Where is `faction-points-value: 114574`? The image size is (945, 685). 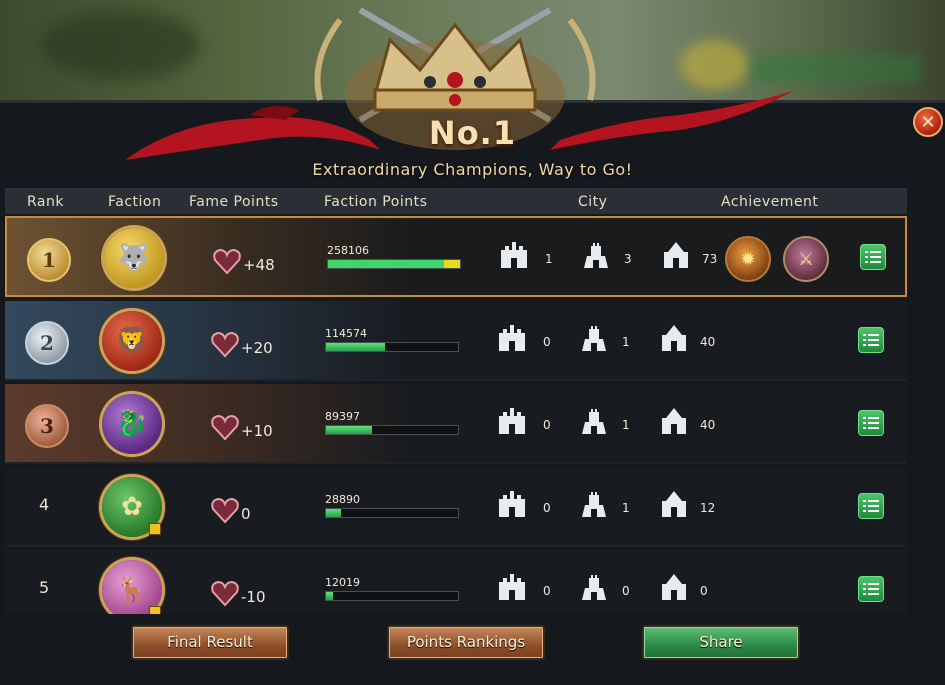 faction-points-value: 114574 is located at coordinates (346, 333).